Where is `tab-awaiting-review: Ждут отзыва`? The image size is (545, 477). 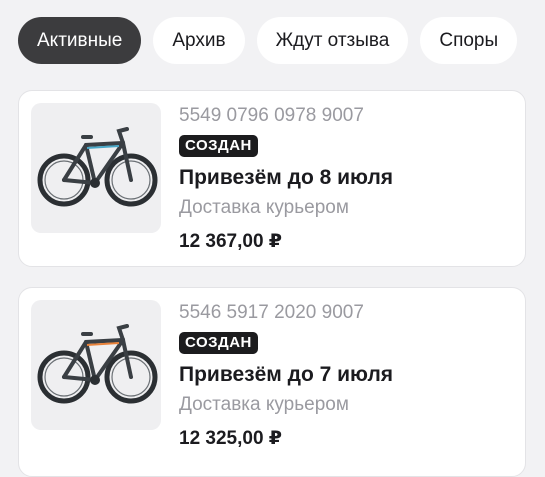
tab-awaiting-review: Ждут отзыва is located at coordinates (332, 40).